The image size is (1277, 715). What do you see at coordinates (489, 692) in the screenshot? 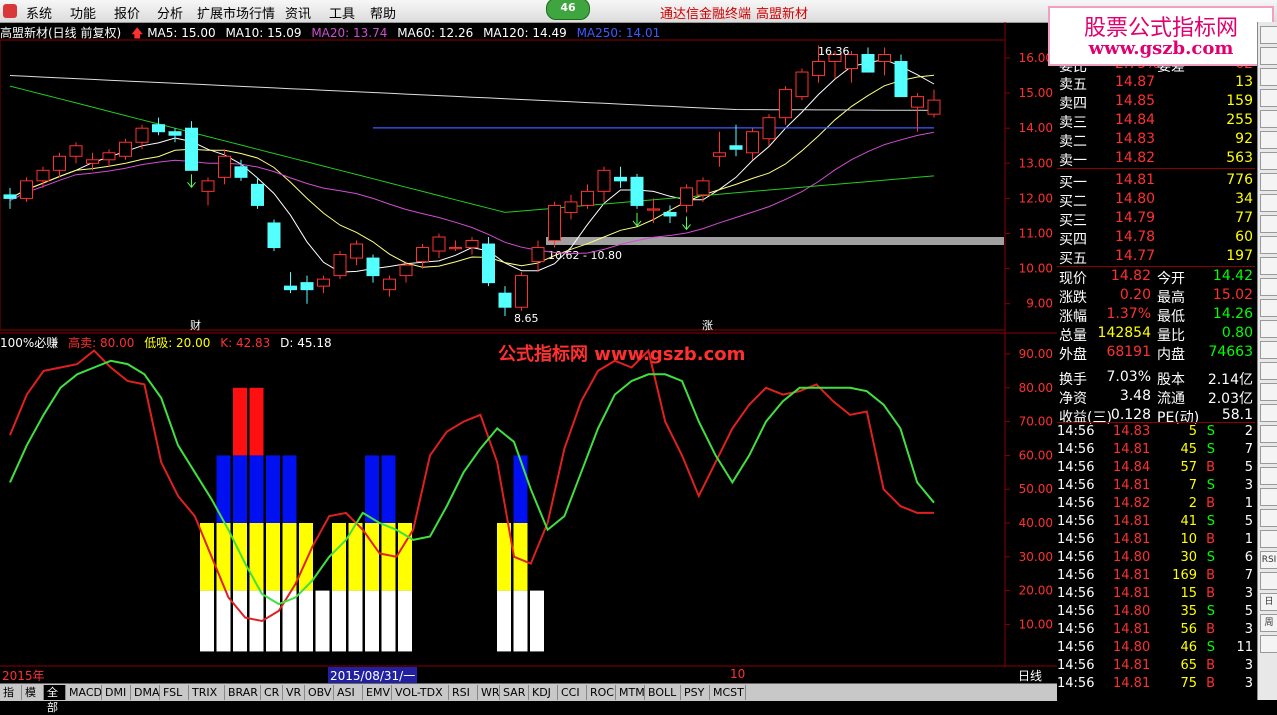
I see `indicator-tab-wr: WR` at bounding box center [489, 692].